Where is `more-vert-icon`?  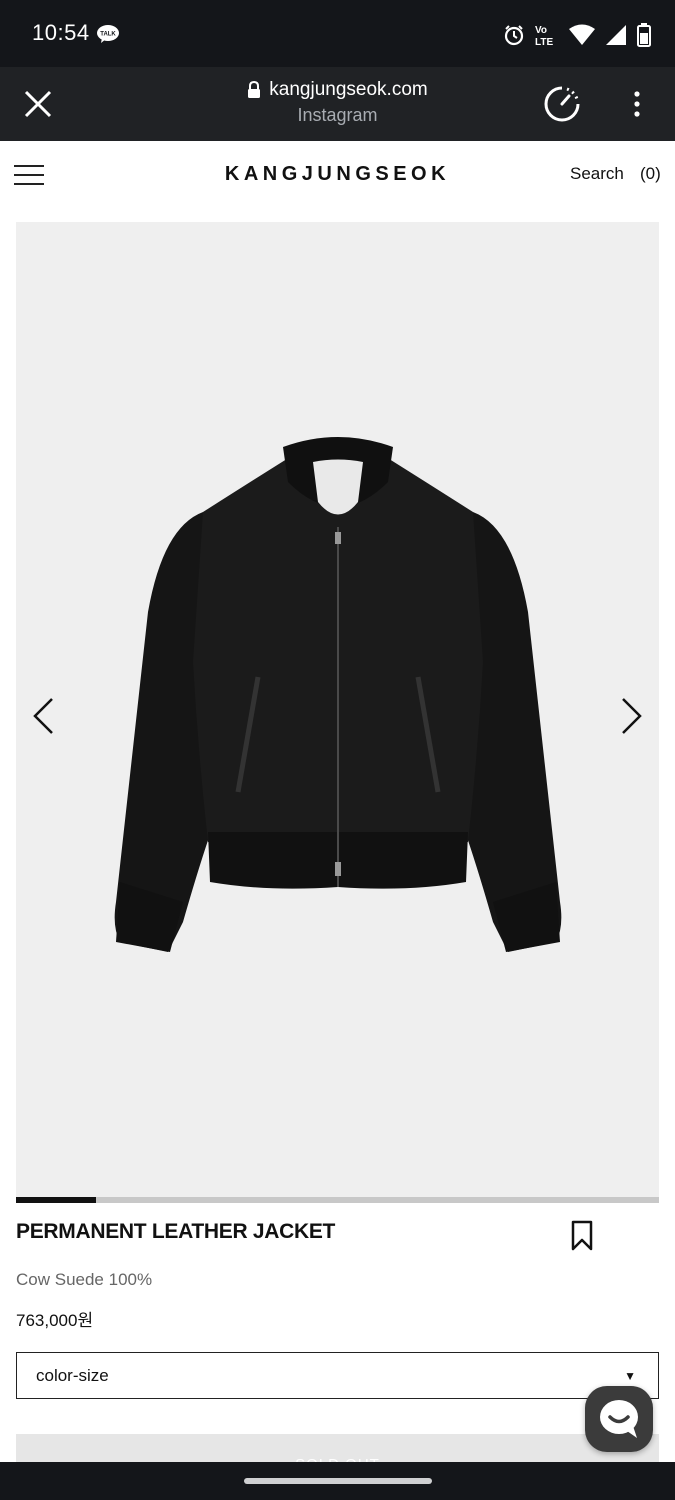
more-vert-icon is located at coordinates (637, 104).